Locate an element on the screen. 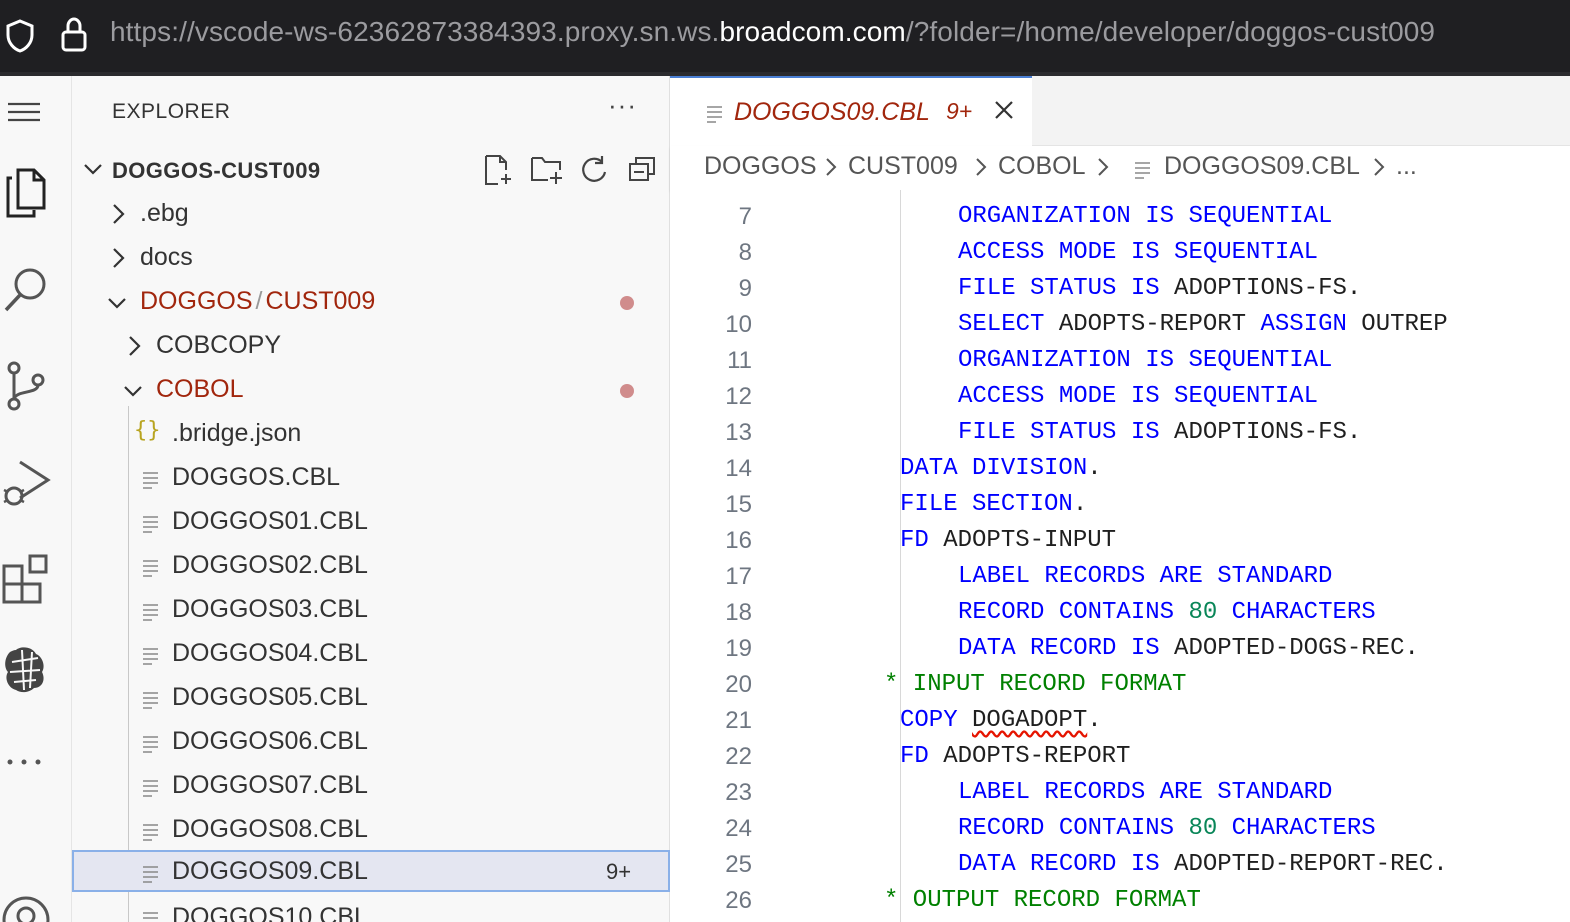 Image resolution: width=1570 pixels, height=922 pixels. extensions-icon is located at coordinates (36, 579).